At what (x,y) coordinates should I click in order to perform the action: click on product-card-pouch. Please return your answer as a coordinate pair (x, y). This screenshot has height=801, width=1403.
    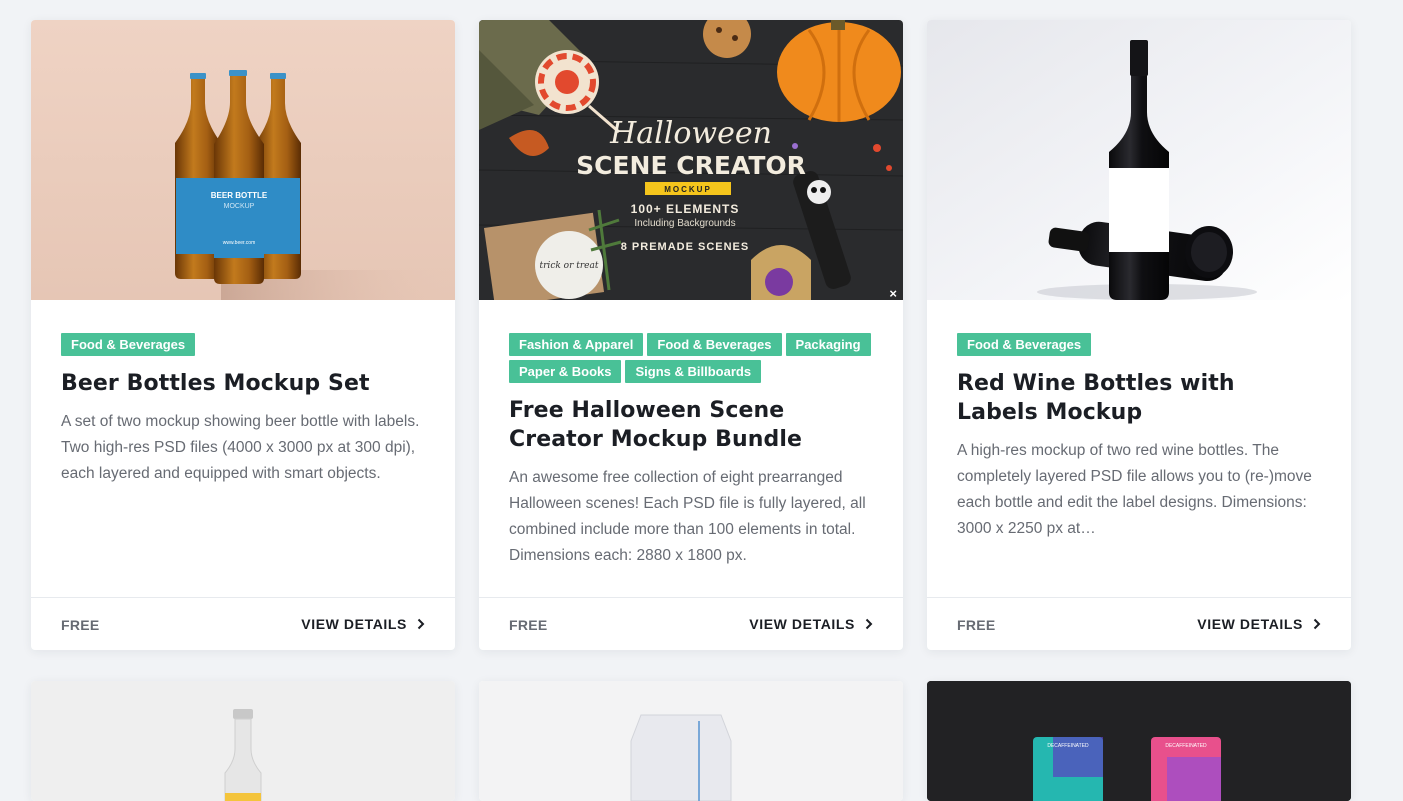
    Looking at the image, I should click on (691, 741).